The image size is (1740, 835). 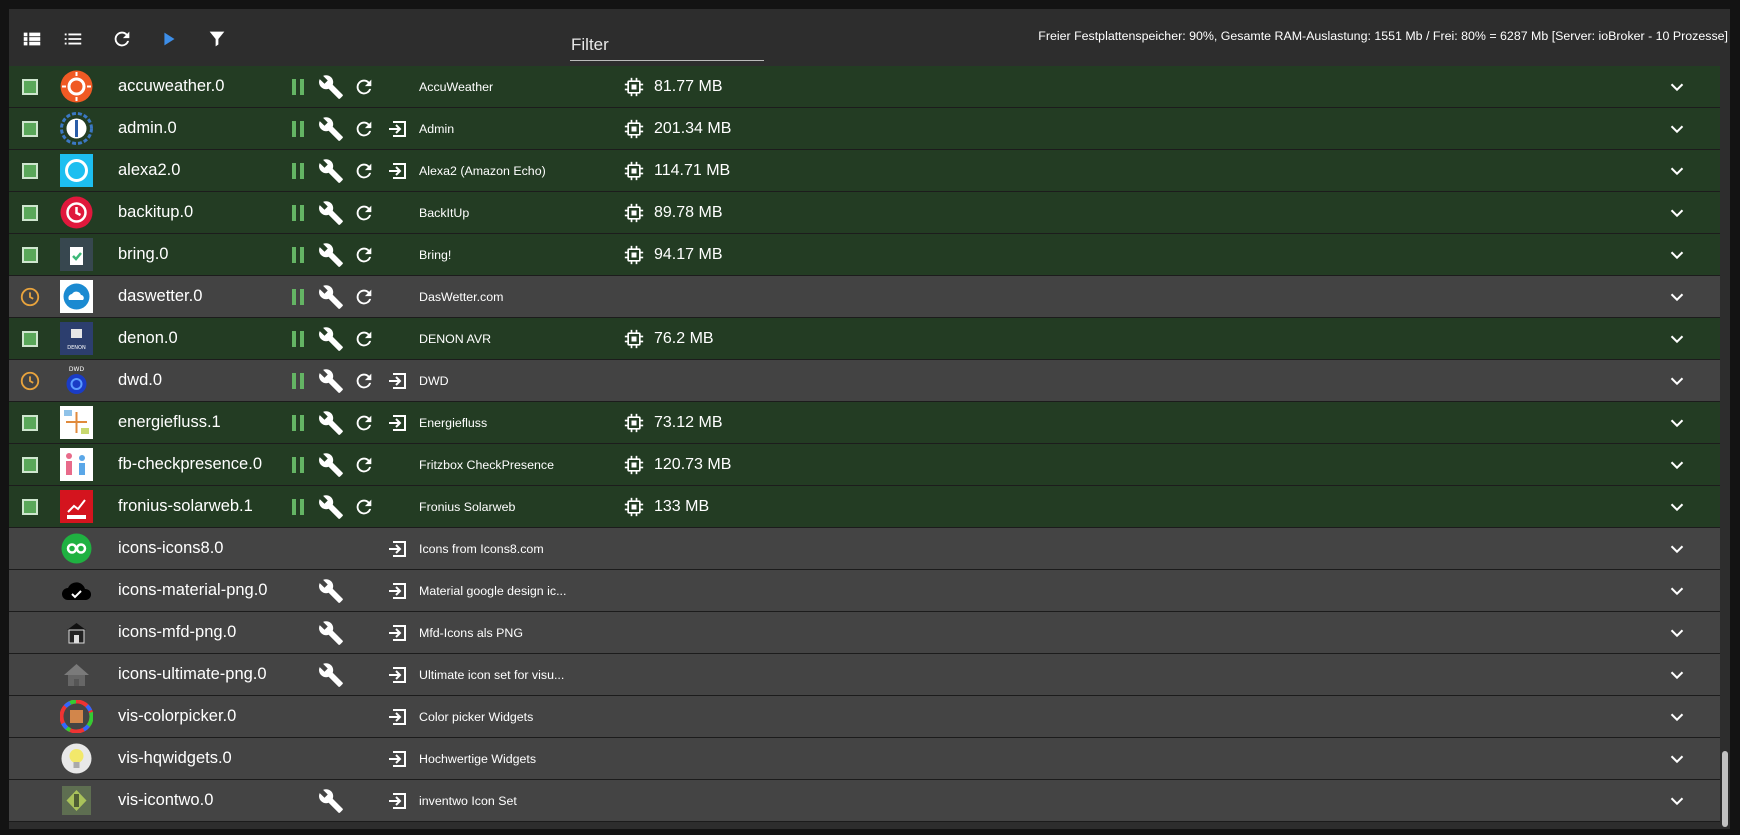 I want to click on refresh-button, so click(x=122, y=39).